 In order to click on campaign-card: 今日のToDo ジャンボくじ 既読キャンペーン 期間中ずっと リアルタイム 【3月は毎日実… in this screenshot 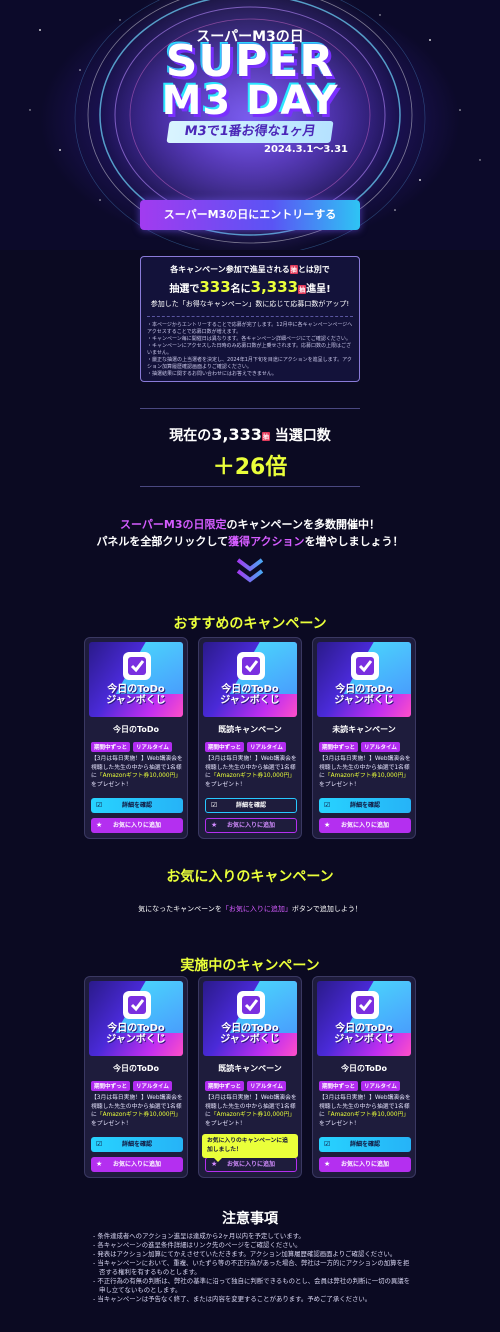, I will do `click(250, 738)`.